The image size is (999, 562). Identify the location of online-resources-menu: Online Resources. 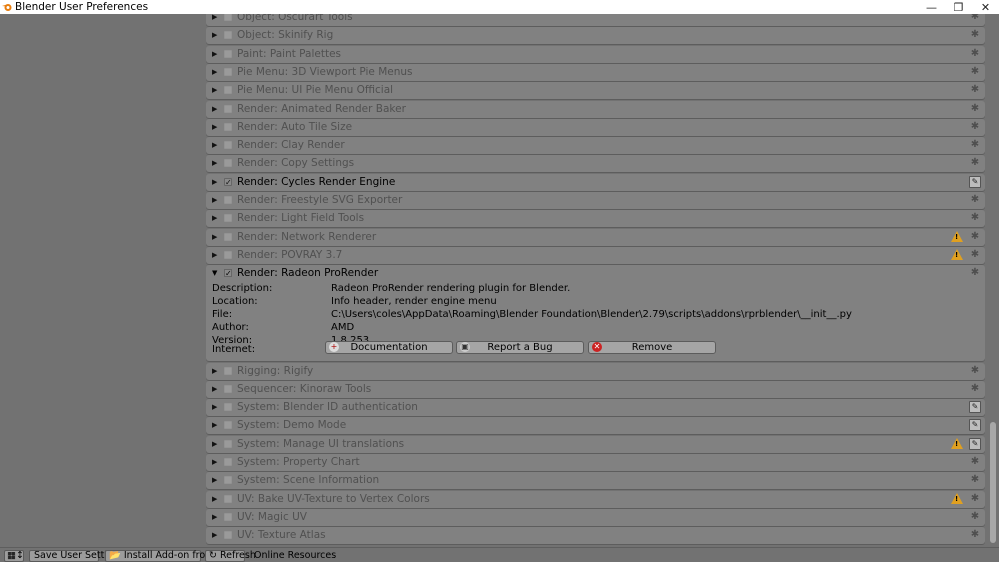
(295, 556).